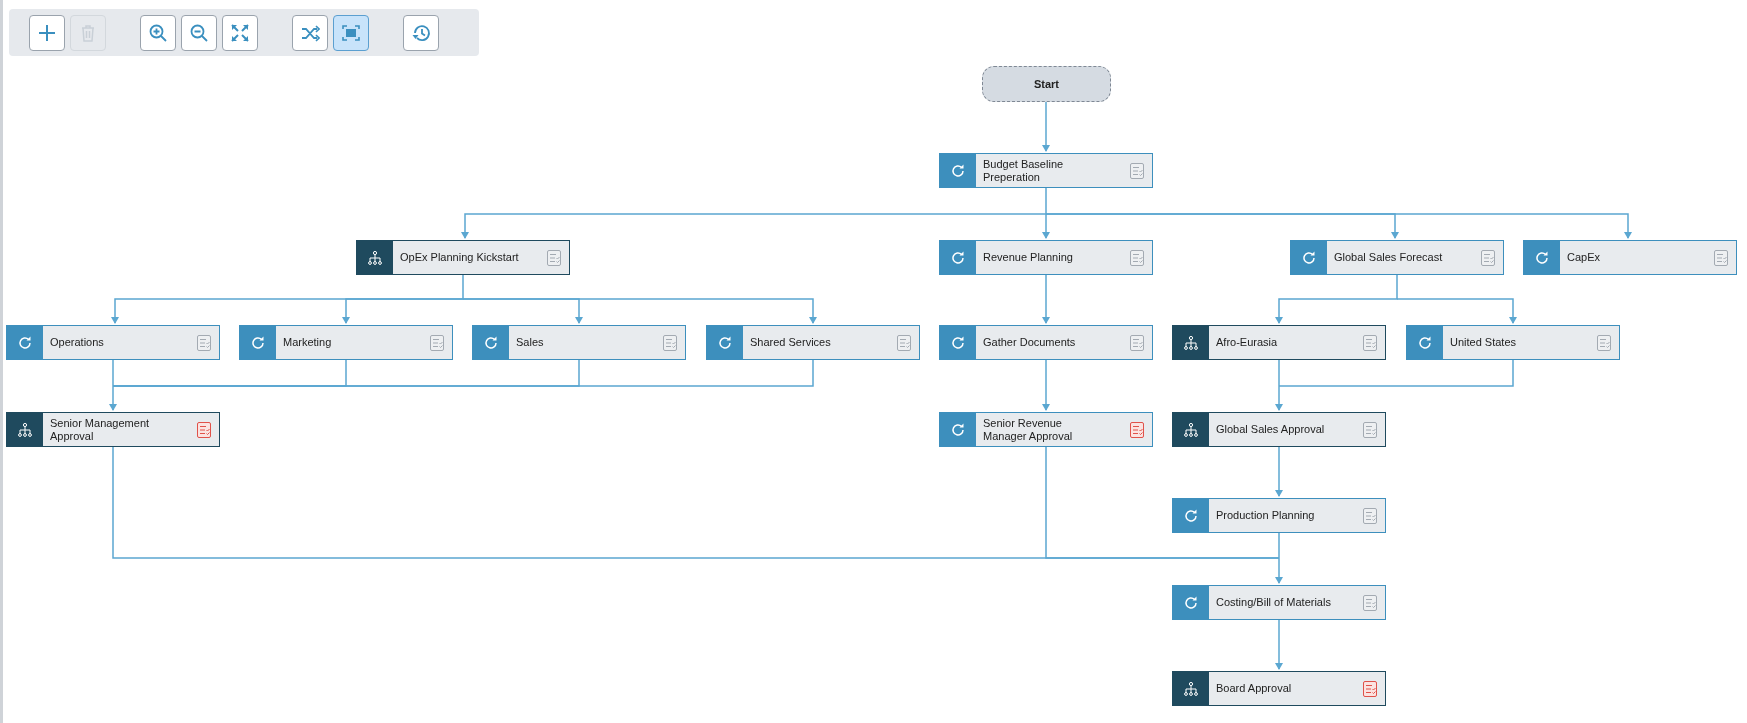  I want to click on task-node: CapEx, so click(1630, 257).